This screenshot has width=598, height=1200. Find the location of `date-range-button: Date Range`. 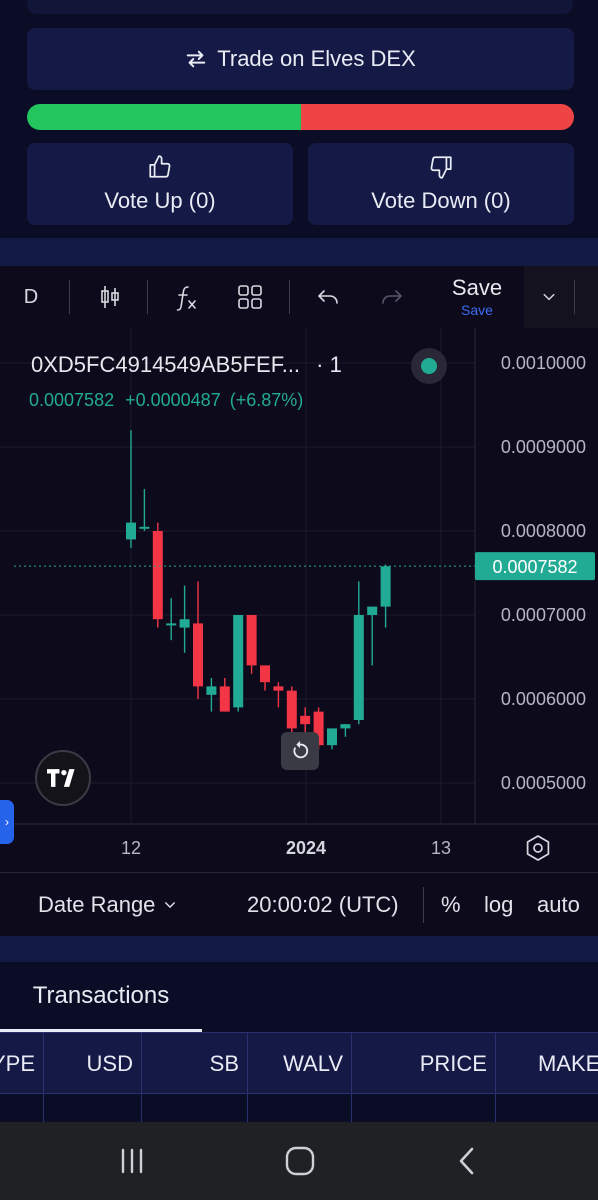

date-range-button: Date Range is located at coordinates (107, 905).